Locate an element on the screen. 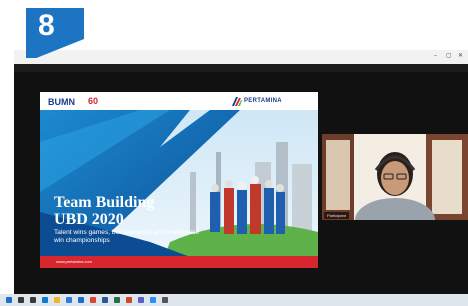 This screenshot has width=468, height=306. anniversary-logo: 60 is located at coordinates (93, 101).